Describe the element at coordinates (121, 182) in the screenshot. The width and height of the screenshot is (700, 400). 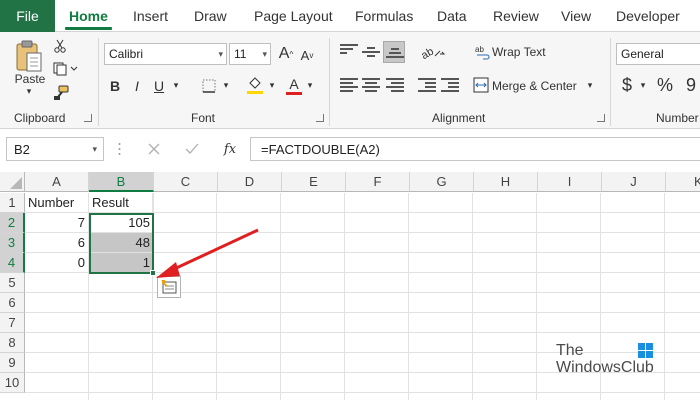
I see `column-header-b: B` at that location.